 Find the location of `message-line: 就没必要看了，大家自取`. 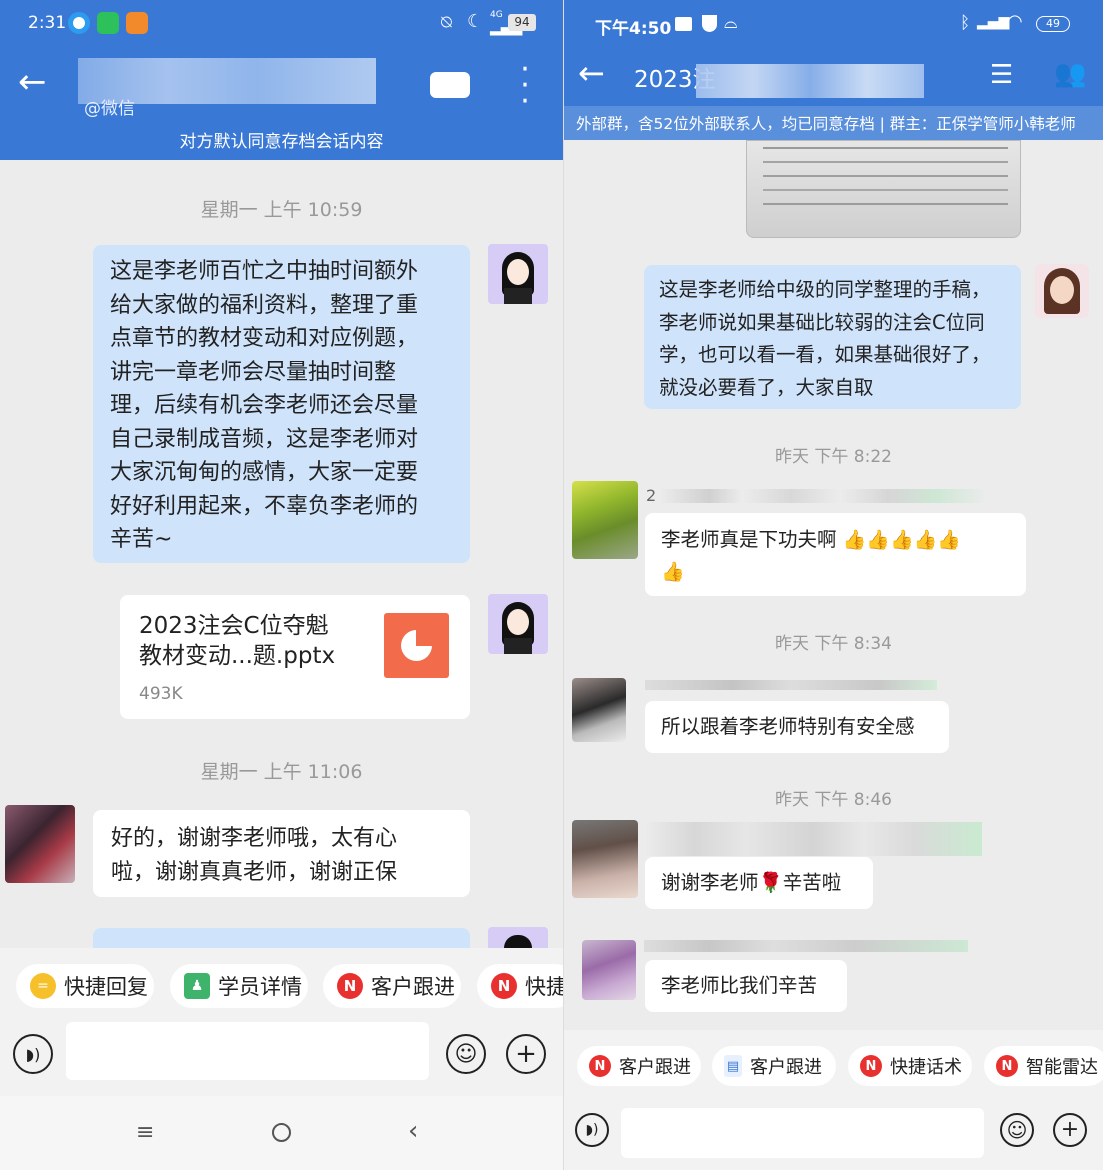

message-line: 就没必要看了，大家自取 is located at coordinates (766, 387).